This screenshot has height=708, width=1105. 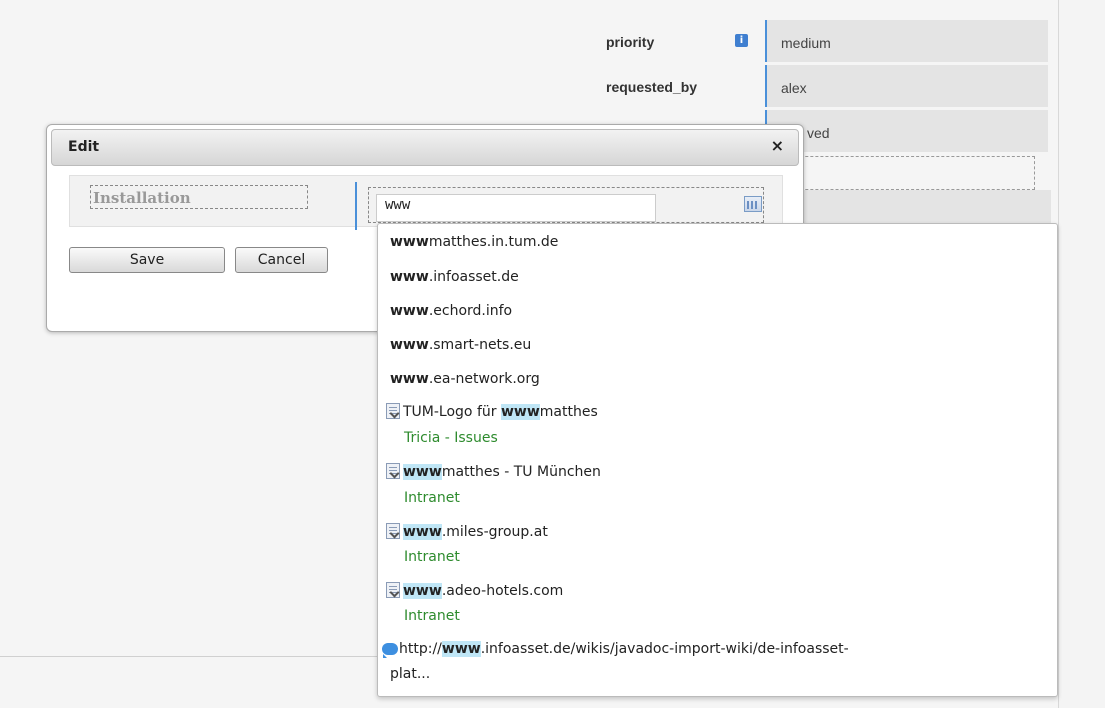 I want to click on suggestion-document-item: wwwmatthes - TU München, so click(x=493, y=471).